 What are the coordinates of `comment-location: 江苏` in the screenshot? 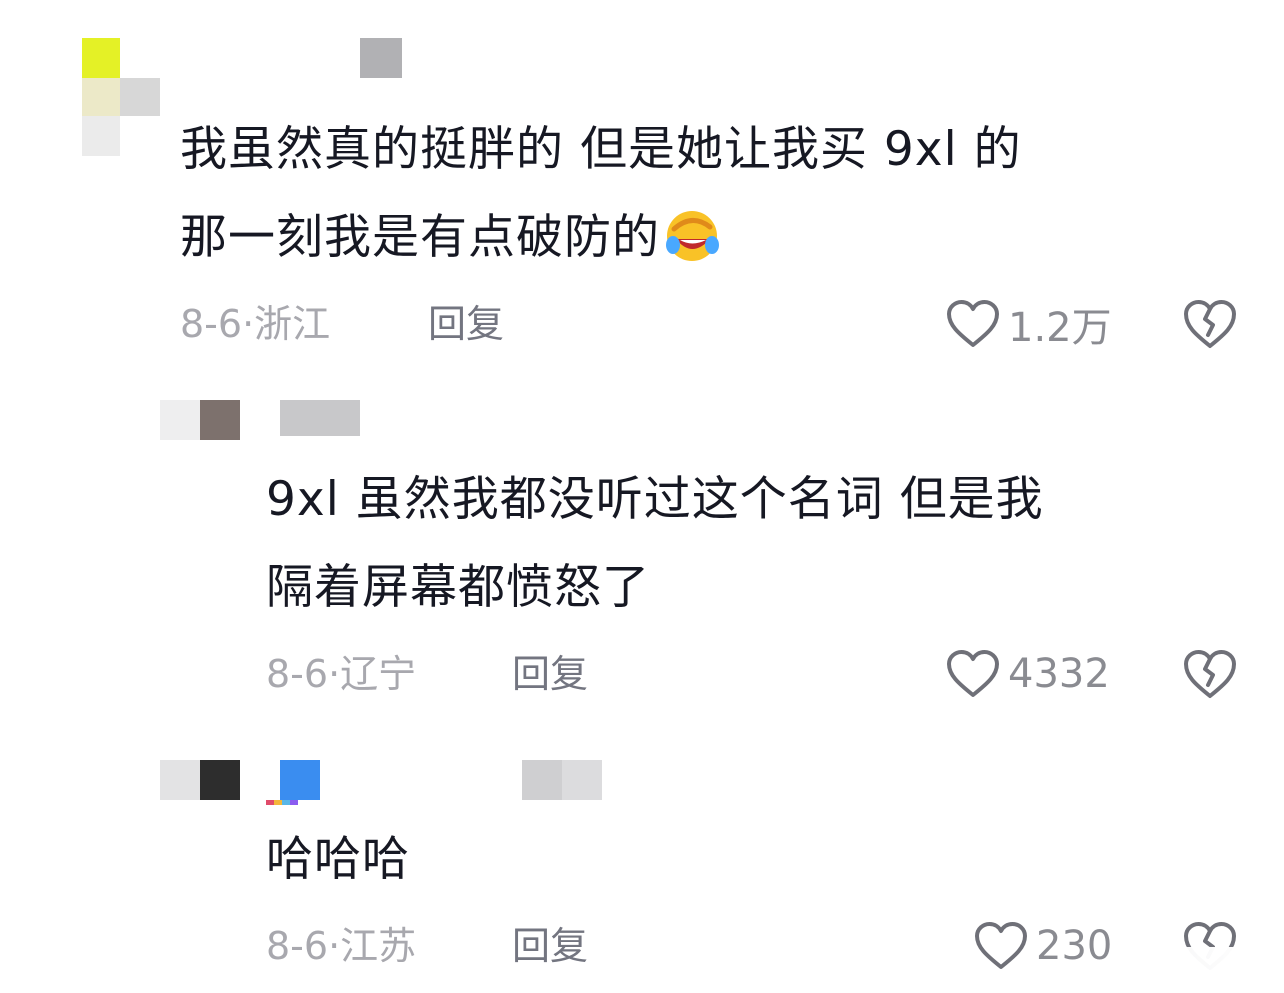 It's located at (378, 946).